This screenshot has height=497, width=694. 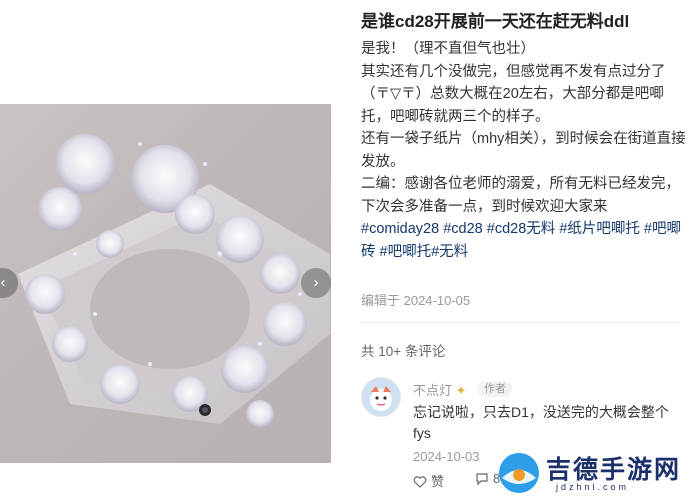 I want to click on gallery-next-button: ›, so click(x=316, y=283).